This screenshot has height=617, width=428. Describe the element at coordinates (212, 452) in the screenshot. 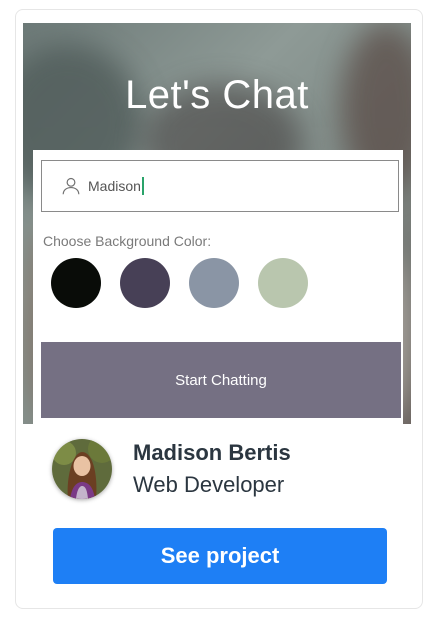

I see `author-name: Madison Bertis` at that location.